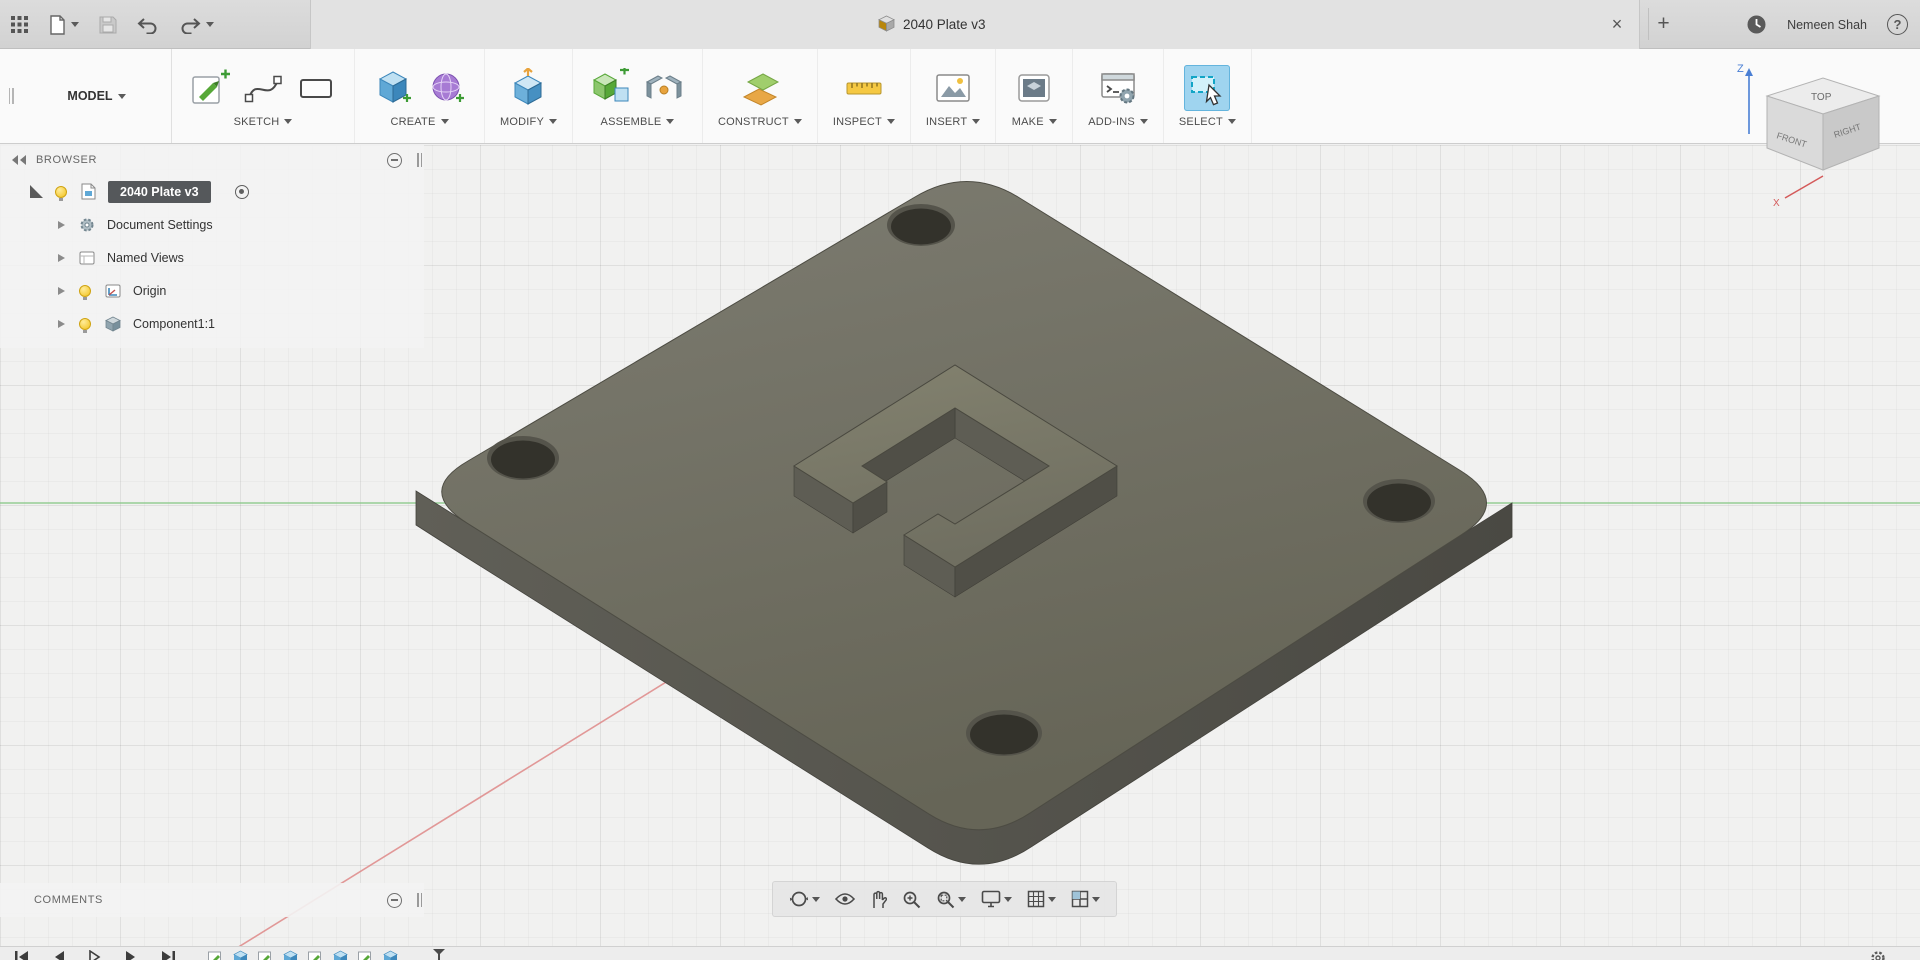 This screenshot has height=960, width=1920. Describe the element at coordinates (638, 122) in the screenshot. I see `toolbar-label-assemble: ASSEMBLE` at that location.